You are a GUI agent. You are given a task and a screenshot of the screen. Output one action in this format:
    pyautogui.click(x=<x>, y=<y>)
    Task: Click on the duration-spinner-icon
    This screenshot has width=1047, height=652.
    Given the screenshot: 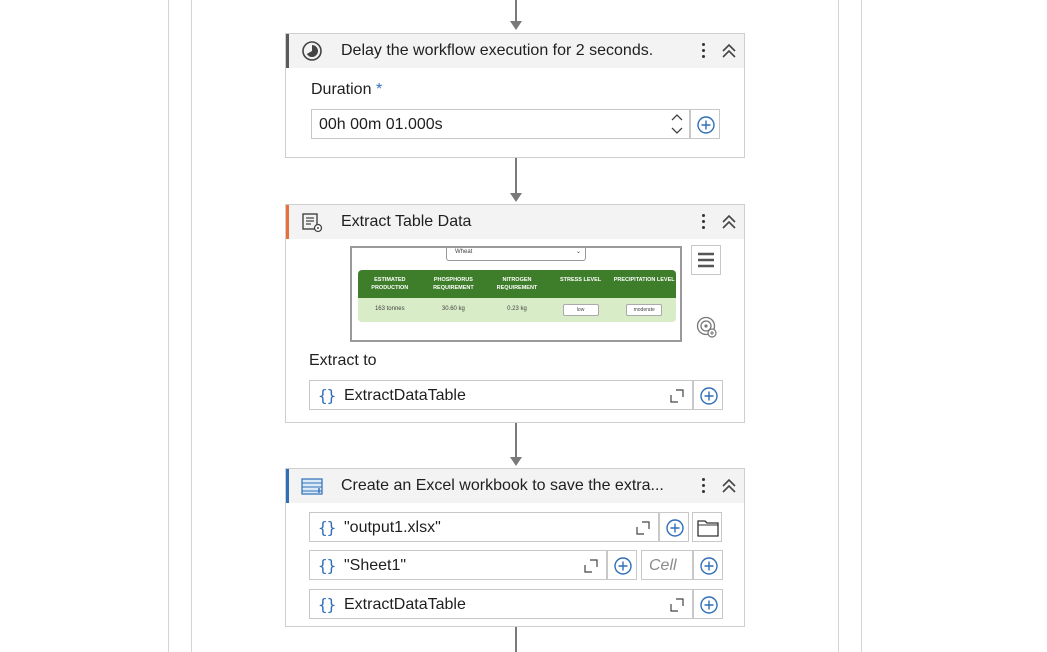 What is the action you would take?
    pyautogui.click(x=677, y=124)
    